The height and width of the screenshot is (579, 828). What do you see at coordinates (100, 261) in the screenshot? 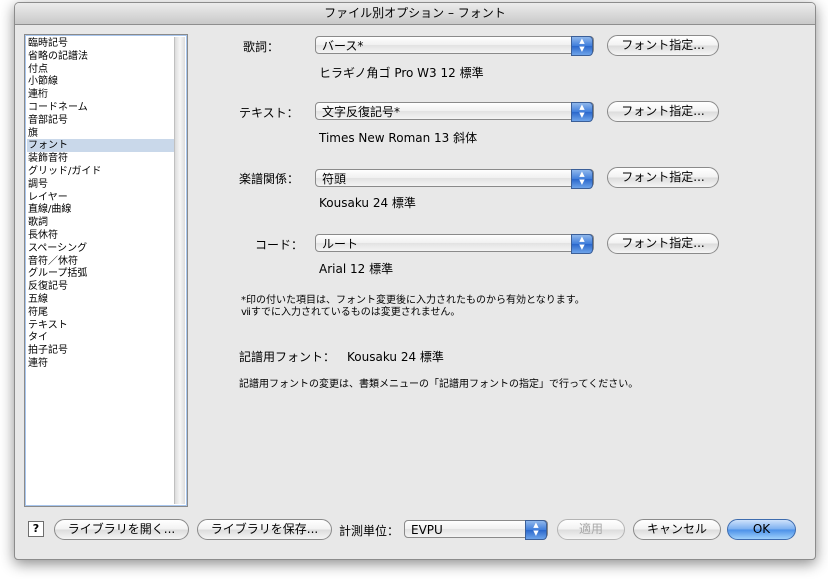
I see `category-item: 音符／休符` at bounding box center [100, 261].